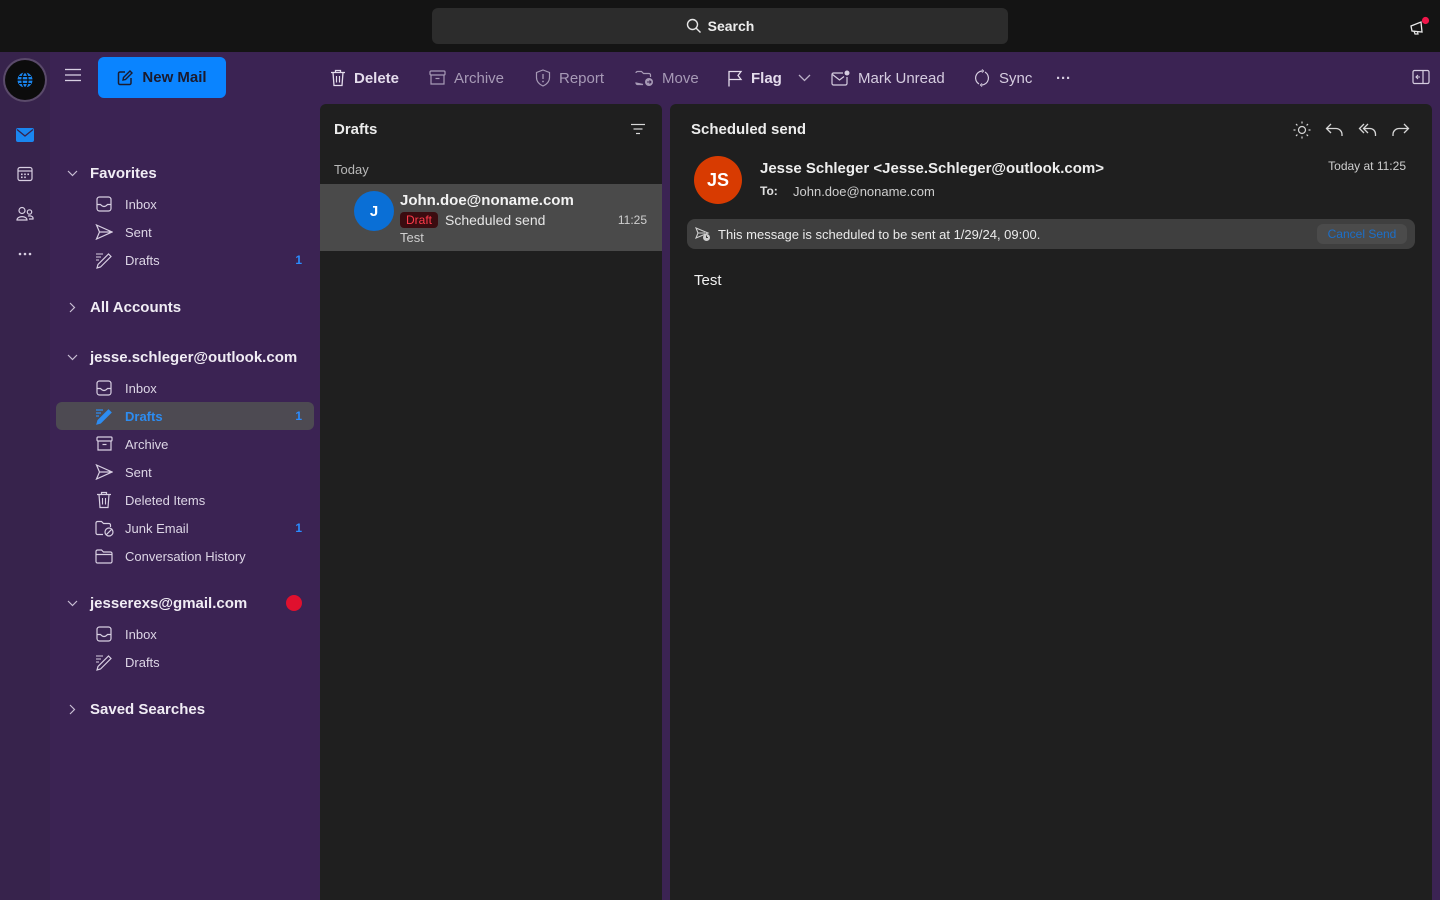  Describe the element at coordinates (644, 78) in the screenshot. I see `move-folder-icon` at that location.